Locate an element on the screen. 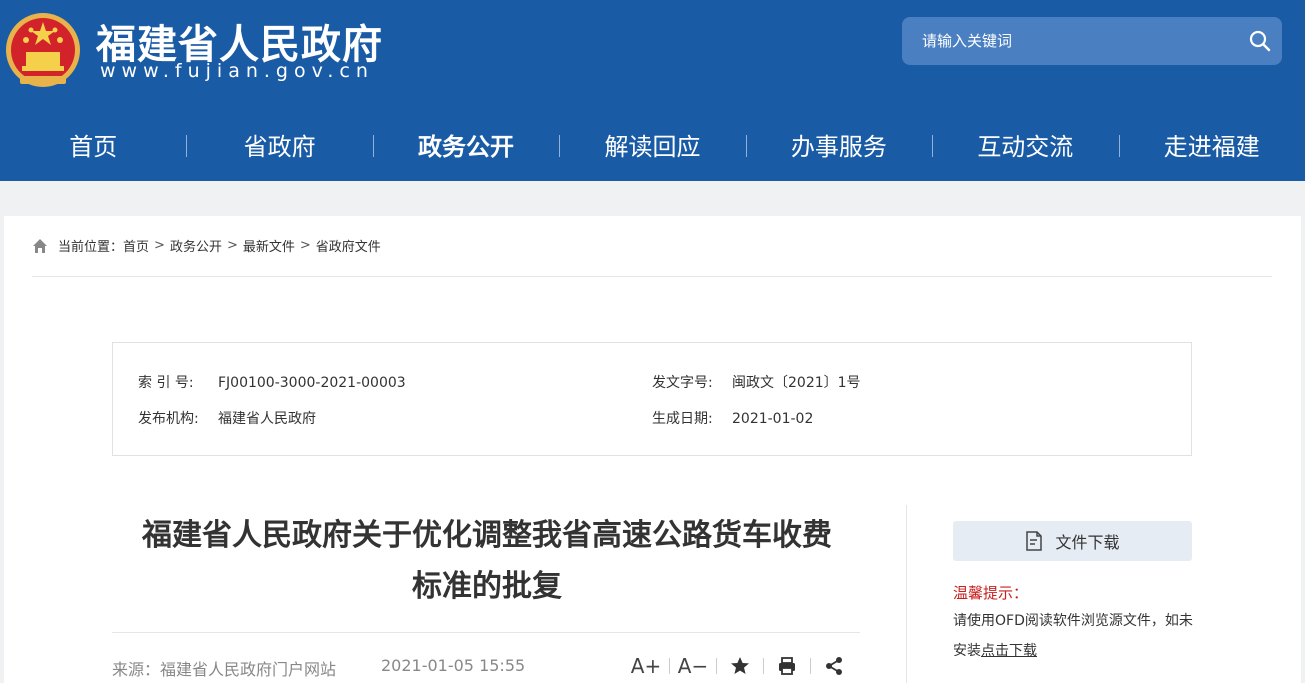 The height and width of the screenshot is (683, 1305). tip-text: 请使用OFD阅读软件浏览源文件，如未安装点击下载 is located at coordinates (1073, 636).